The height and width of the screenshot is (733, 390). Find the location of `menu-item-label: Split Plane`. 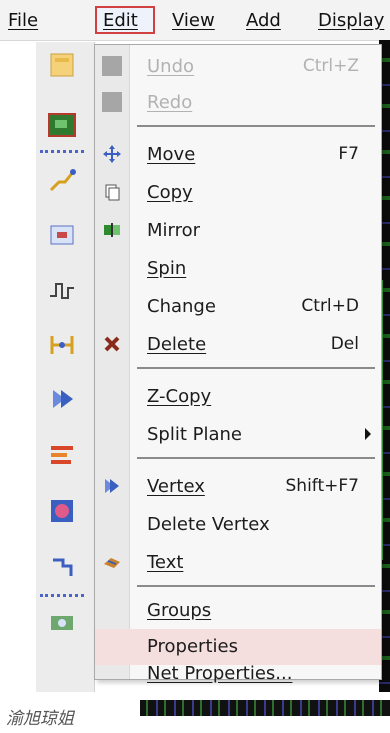

menu-item-label: Split Plane is located at coordinates (195, 434).